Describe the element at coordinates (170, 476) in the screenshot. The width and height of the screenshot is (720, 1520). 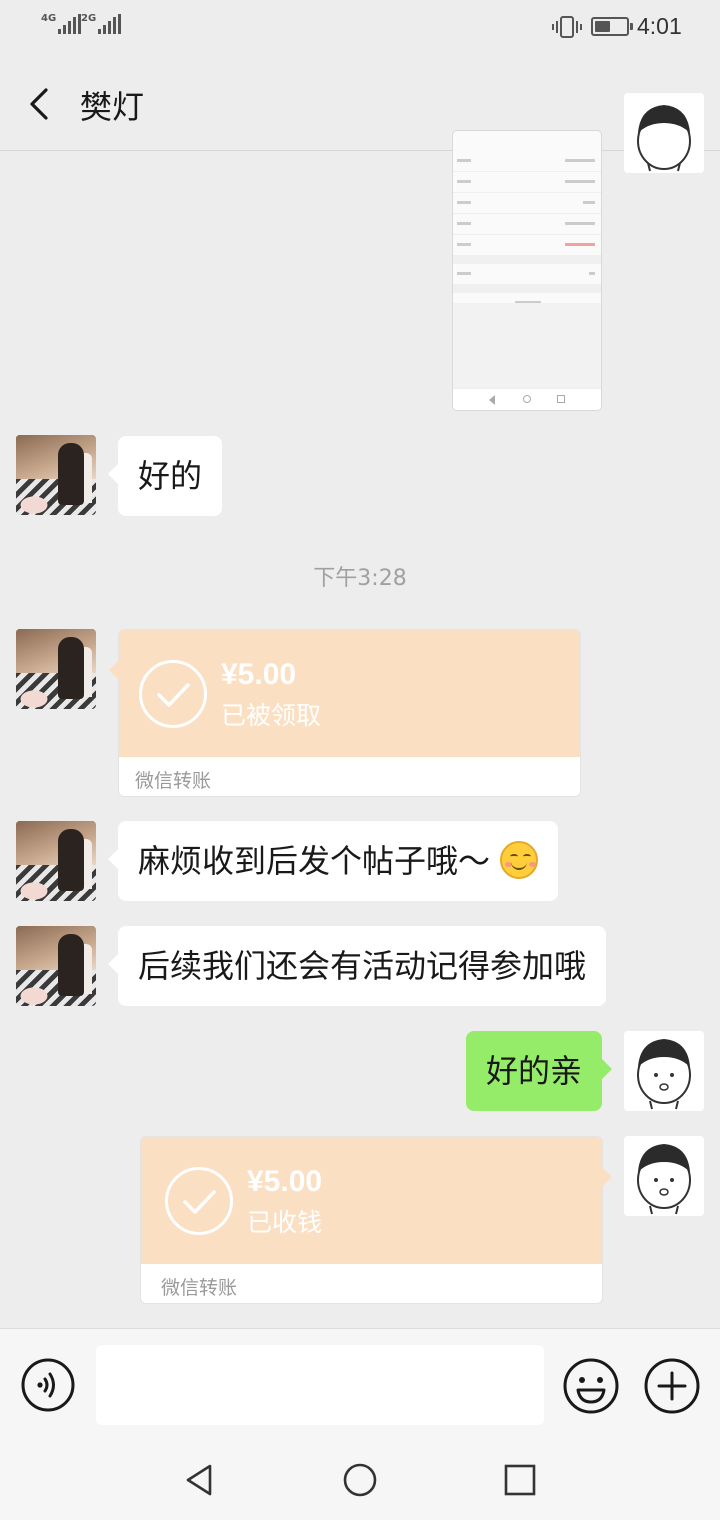
I see `message-text: 好的` at that location.